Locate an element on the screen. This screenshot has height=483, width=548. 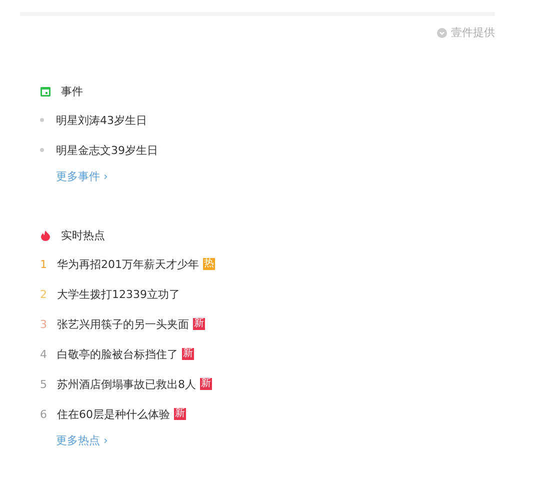
hot-topic-link: 张艺兴用筷子的另一头夹面 is located at coordinates (123, 324).